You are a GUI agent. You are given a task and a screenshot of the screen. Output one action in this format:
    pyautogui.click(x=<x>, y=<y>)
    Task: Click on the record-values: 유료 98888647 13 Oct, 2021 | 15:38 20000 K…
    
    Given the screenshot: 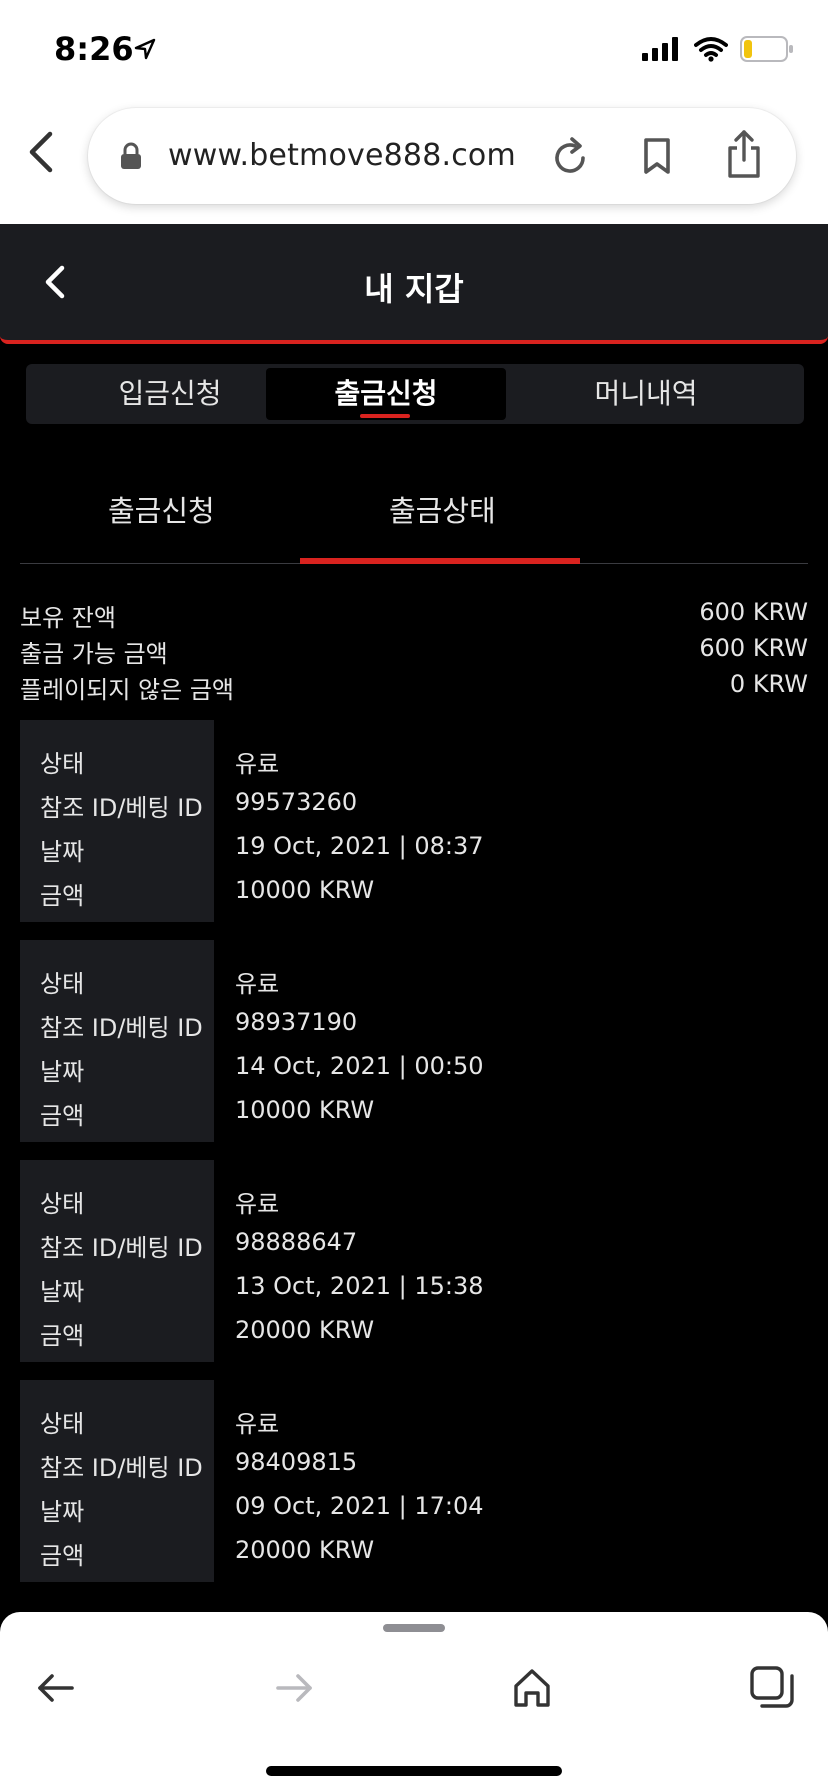 What is the action you would take?
    pyautogui.click(x=349, y=1261)
    